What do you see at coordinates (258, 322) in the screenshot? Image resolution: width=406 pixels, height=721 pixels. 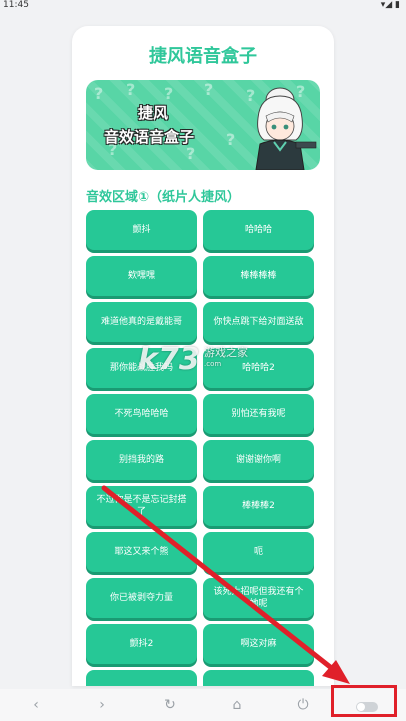 I see `sound-button: 你快点跳下给对面送敌` at bounding box center [258, 322].